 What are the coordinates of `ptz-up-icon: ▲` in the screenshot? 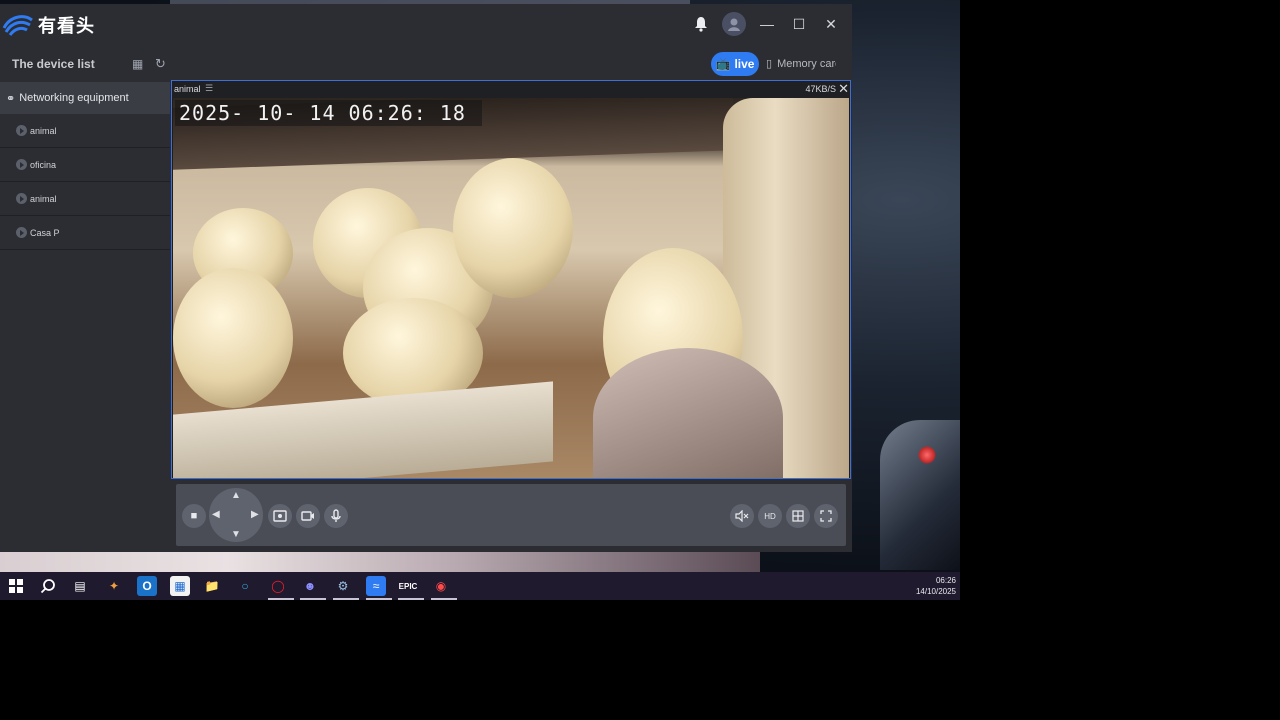 It's located at (236, 495).